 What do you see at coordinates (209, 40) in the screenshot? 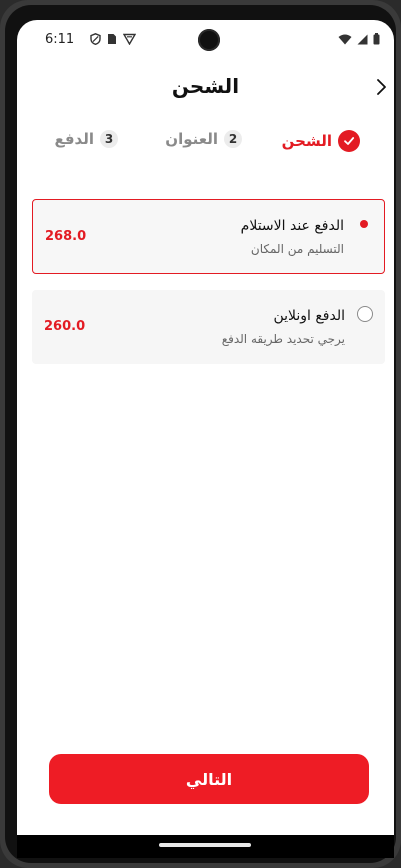
I see `front-camera` at bounding box center [209, 40].